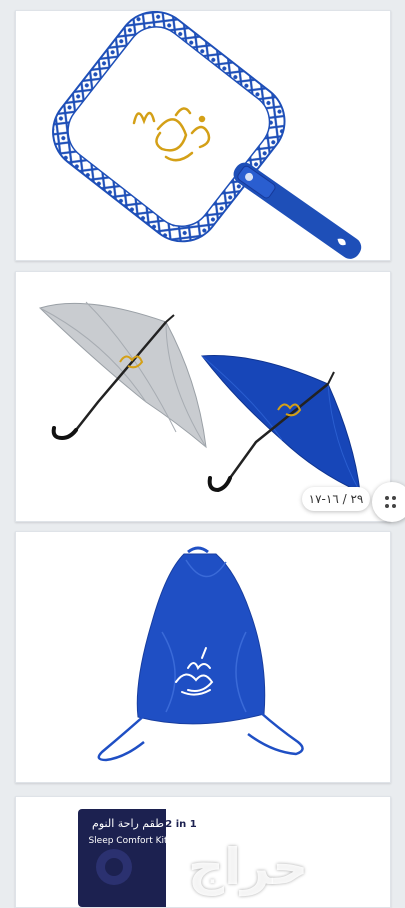 Image resolution: width=405 pixels, height=908 pixels. What do you see at coordinates (128, 823) in the screenshot?
I see `kit-title-ar: طقم راحة النوم` at bounding box center [128, 823].